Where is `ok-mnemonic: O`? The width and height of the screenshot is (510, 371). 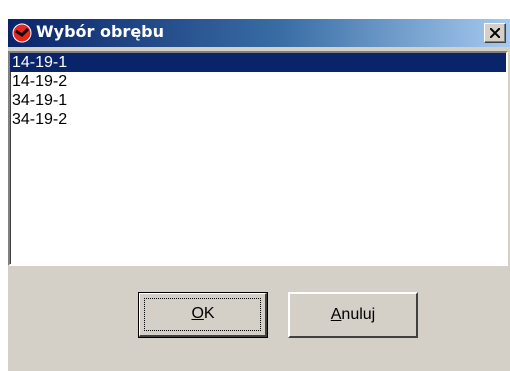 ok-mnemonic: O is located at coordinates (197, 313).